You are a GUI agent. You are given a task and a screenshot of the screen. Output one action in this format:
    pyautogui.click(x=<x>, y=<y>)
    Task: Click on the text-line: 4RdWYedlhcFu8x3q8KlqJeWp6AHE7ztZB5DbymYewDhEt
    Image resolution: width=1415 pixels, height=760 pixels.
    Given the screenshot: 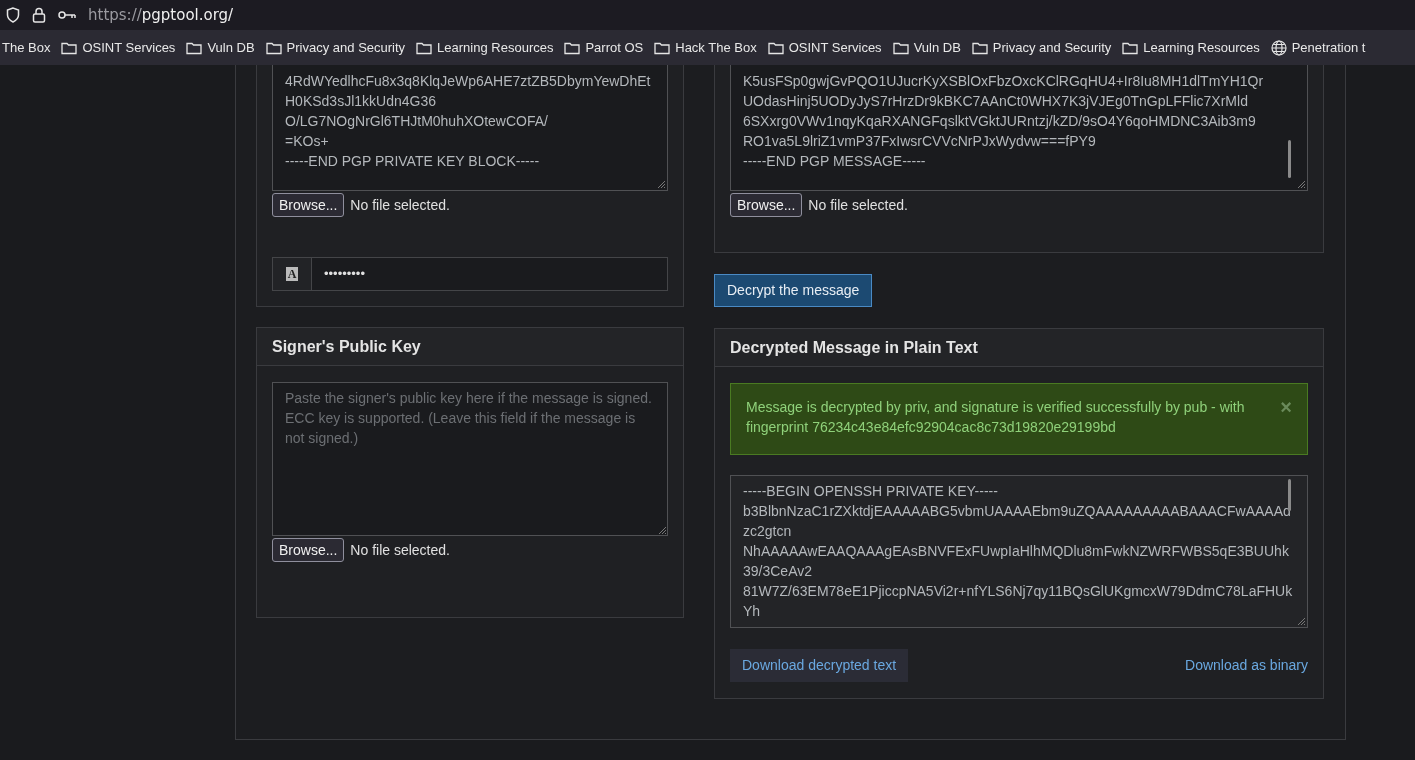 What is the action you would take?
    pyautogui.click(x=468, y=81)
    